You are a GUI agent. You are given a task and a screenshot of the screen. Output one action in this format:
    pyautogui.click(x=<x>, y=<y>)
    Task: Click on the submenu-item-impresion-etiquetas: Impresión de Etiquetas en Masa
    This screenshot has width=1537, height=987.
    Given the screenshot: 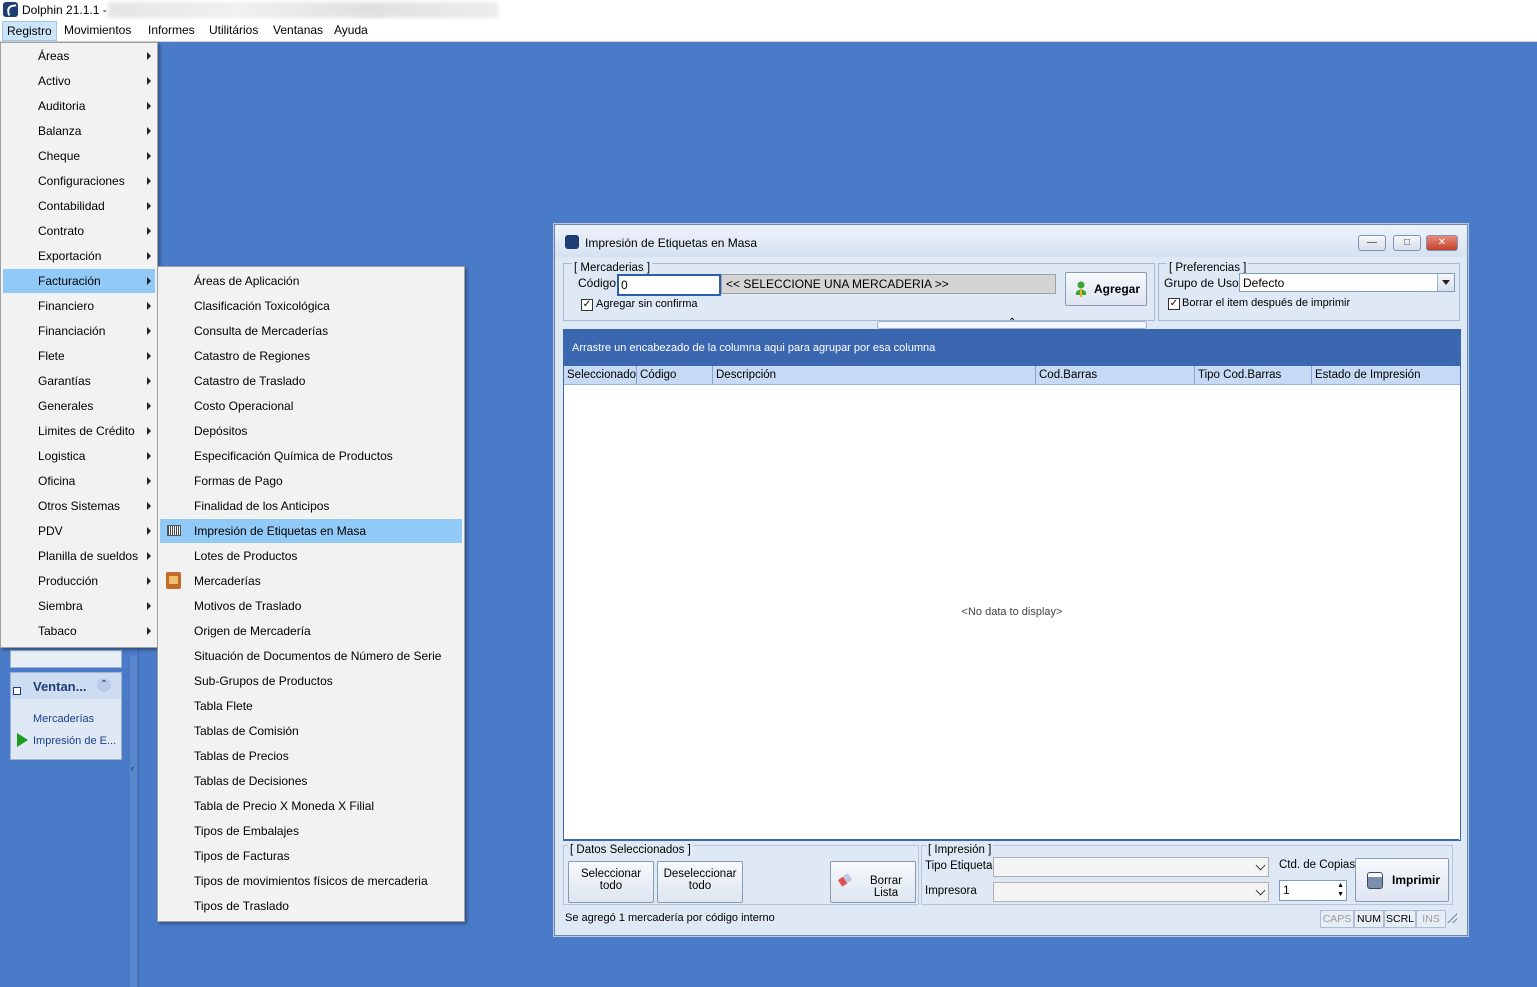 What is the action you would take?
    pyautogui.click(x=311, y=531)
    